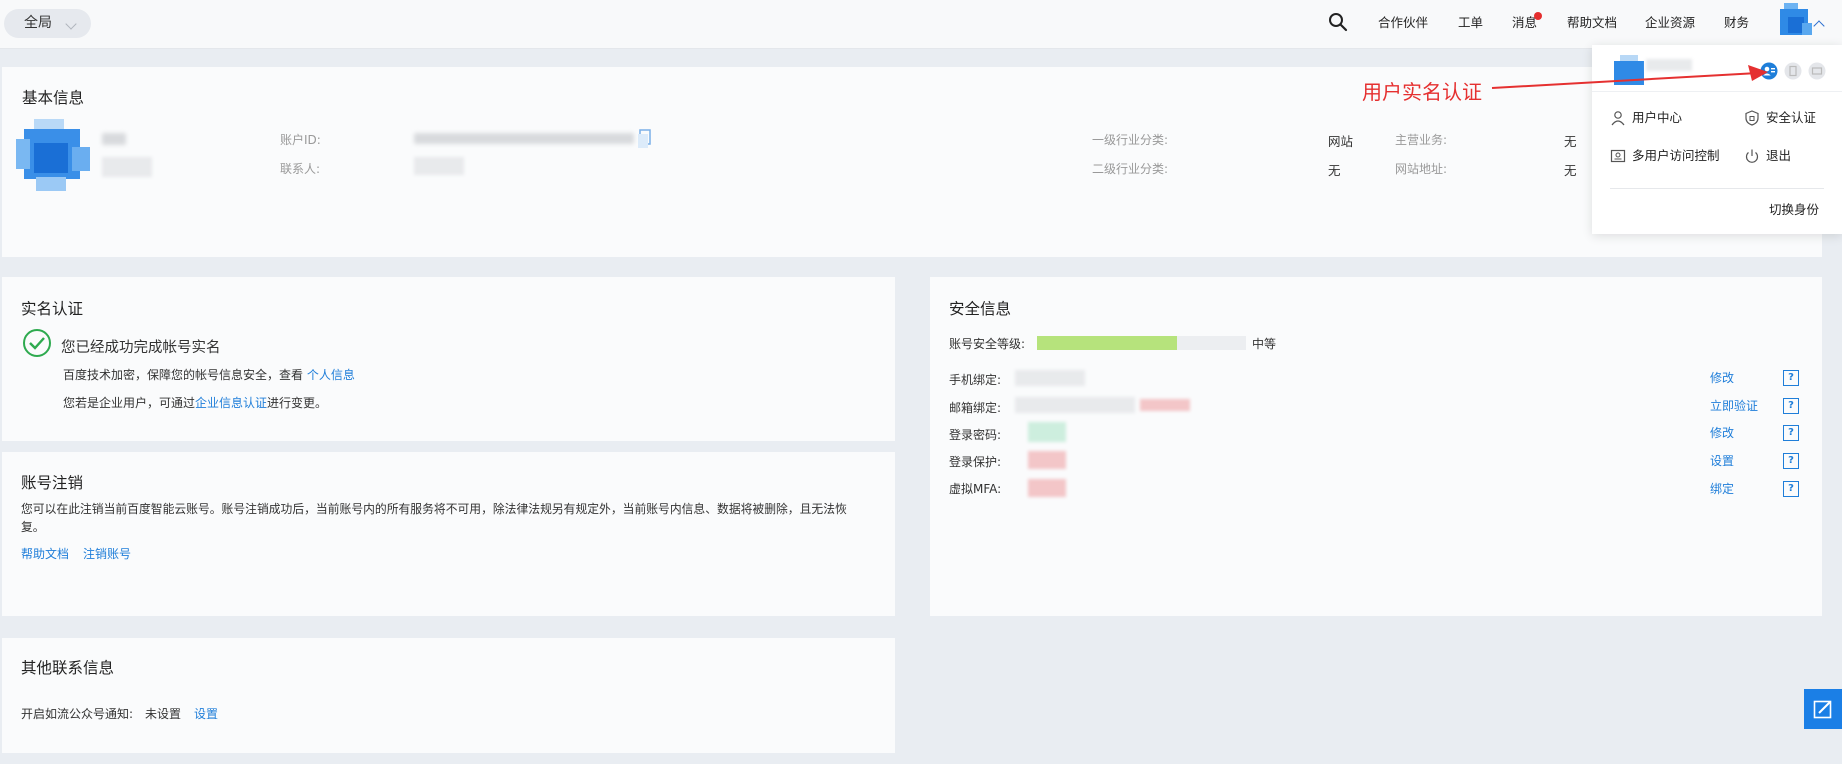 The width and height of the screenshot is (1842, 764). I want to click on power-icon, so click(1752, 156).